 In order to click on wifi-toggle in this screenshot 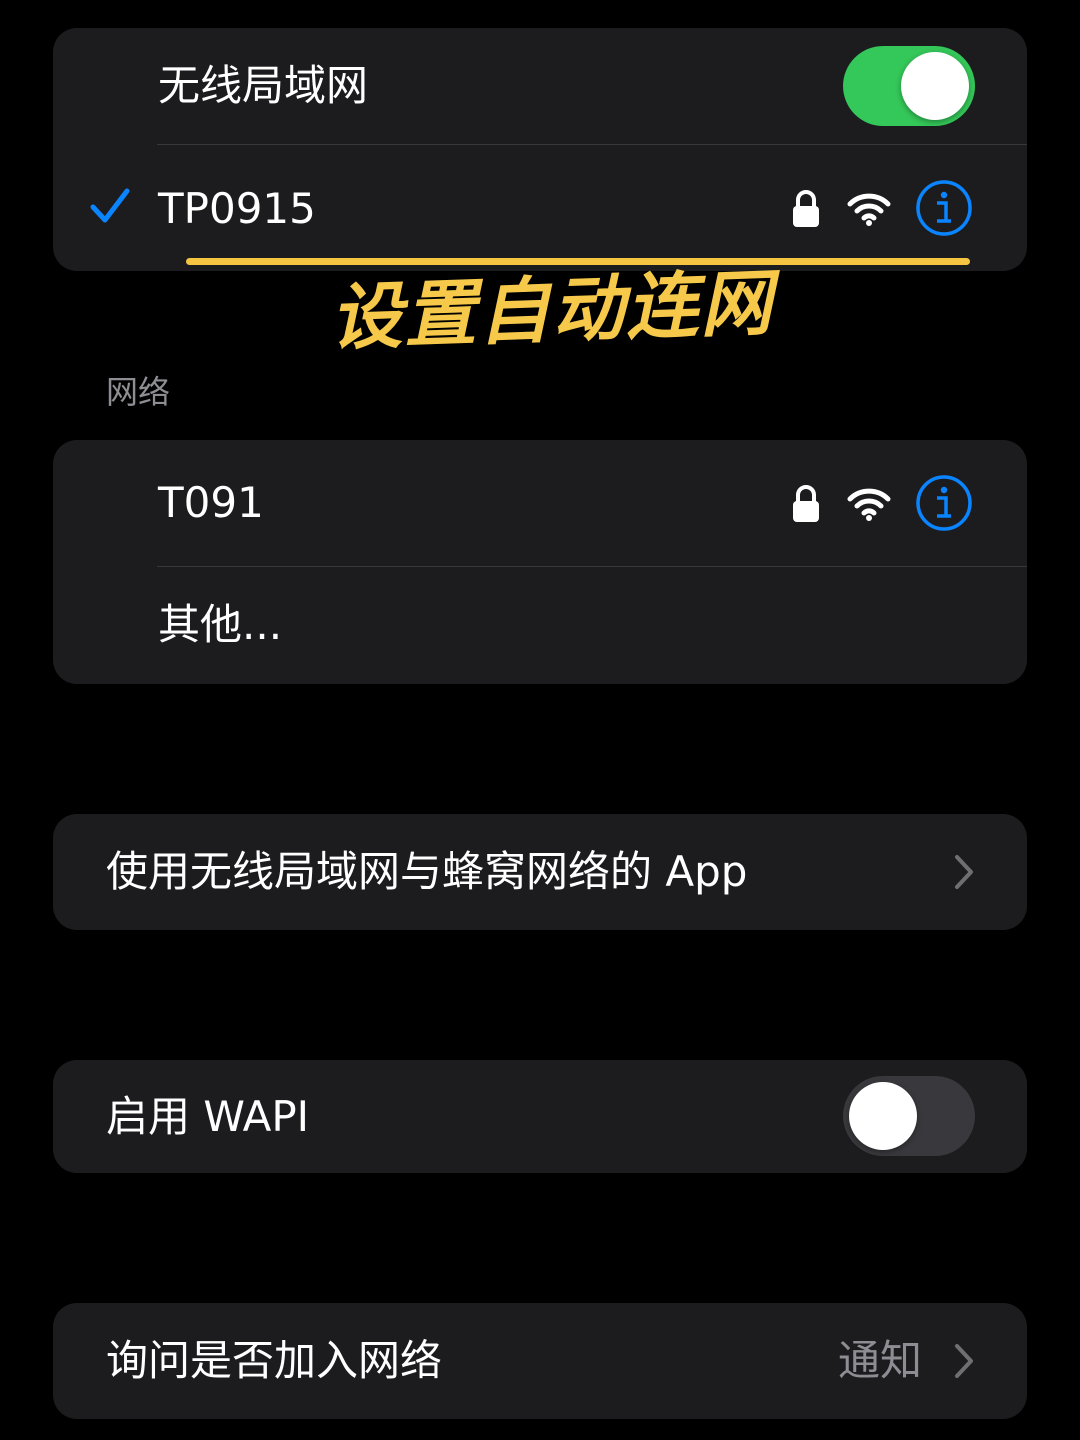, I will do `click(909, 86)`.